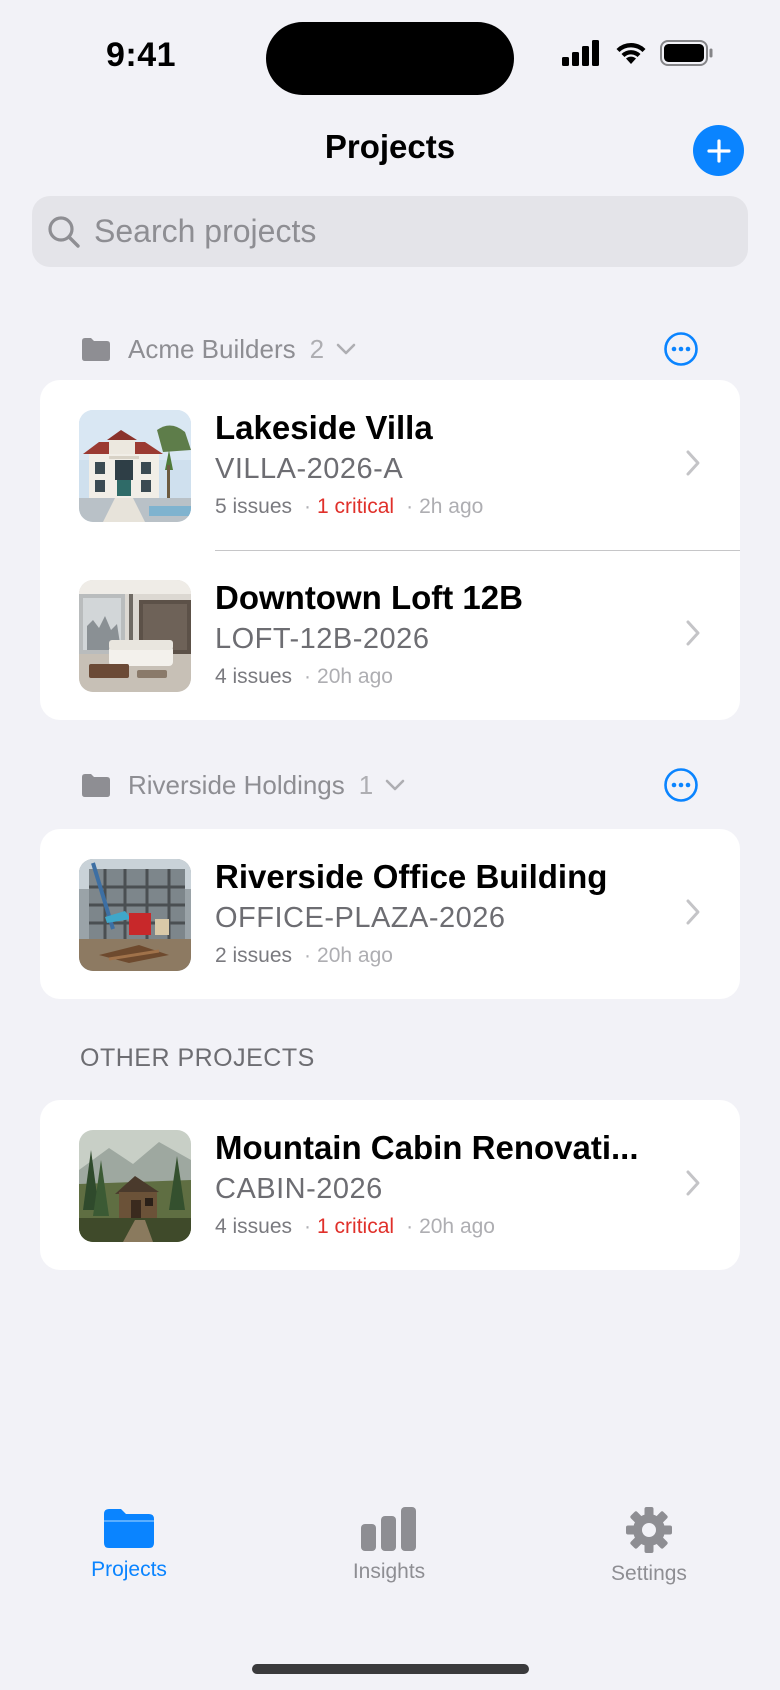  I want to click on plus-icon, so click(719, 151).